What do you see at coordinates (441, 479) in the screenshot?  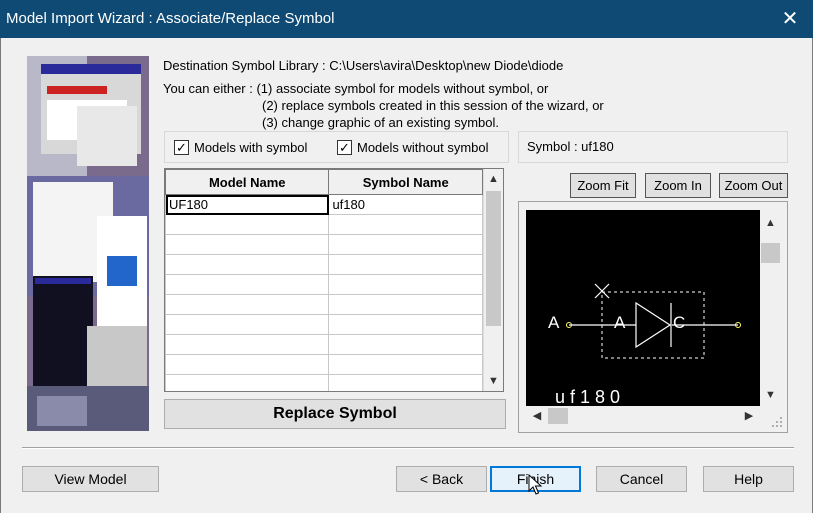 I see `back-button: < Back` at bounding box center [441, 479].